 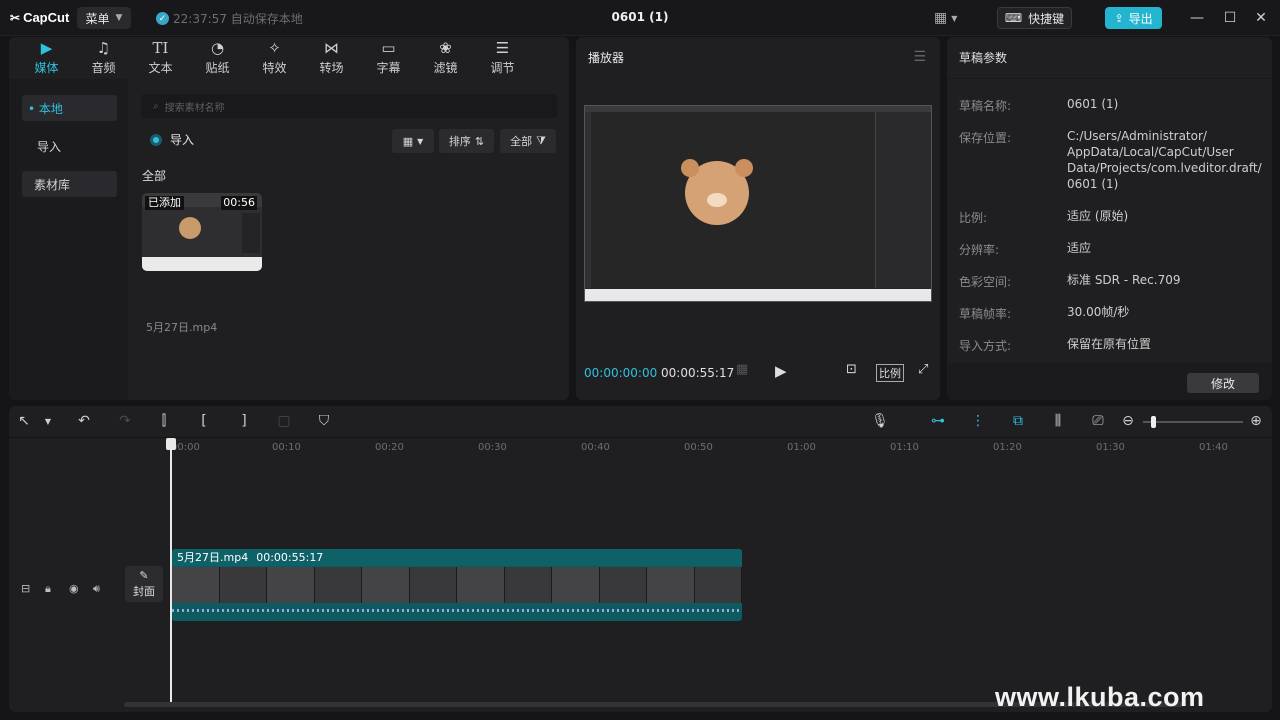 What do you see at coordinates (156, 139) in the screenshot?
I see `import-icon` at bounding box center [156, 139].